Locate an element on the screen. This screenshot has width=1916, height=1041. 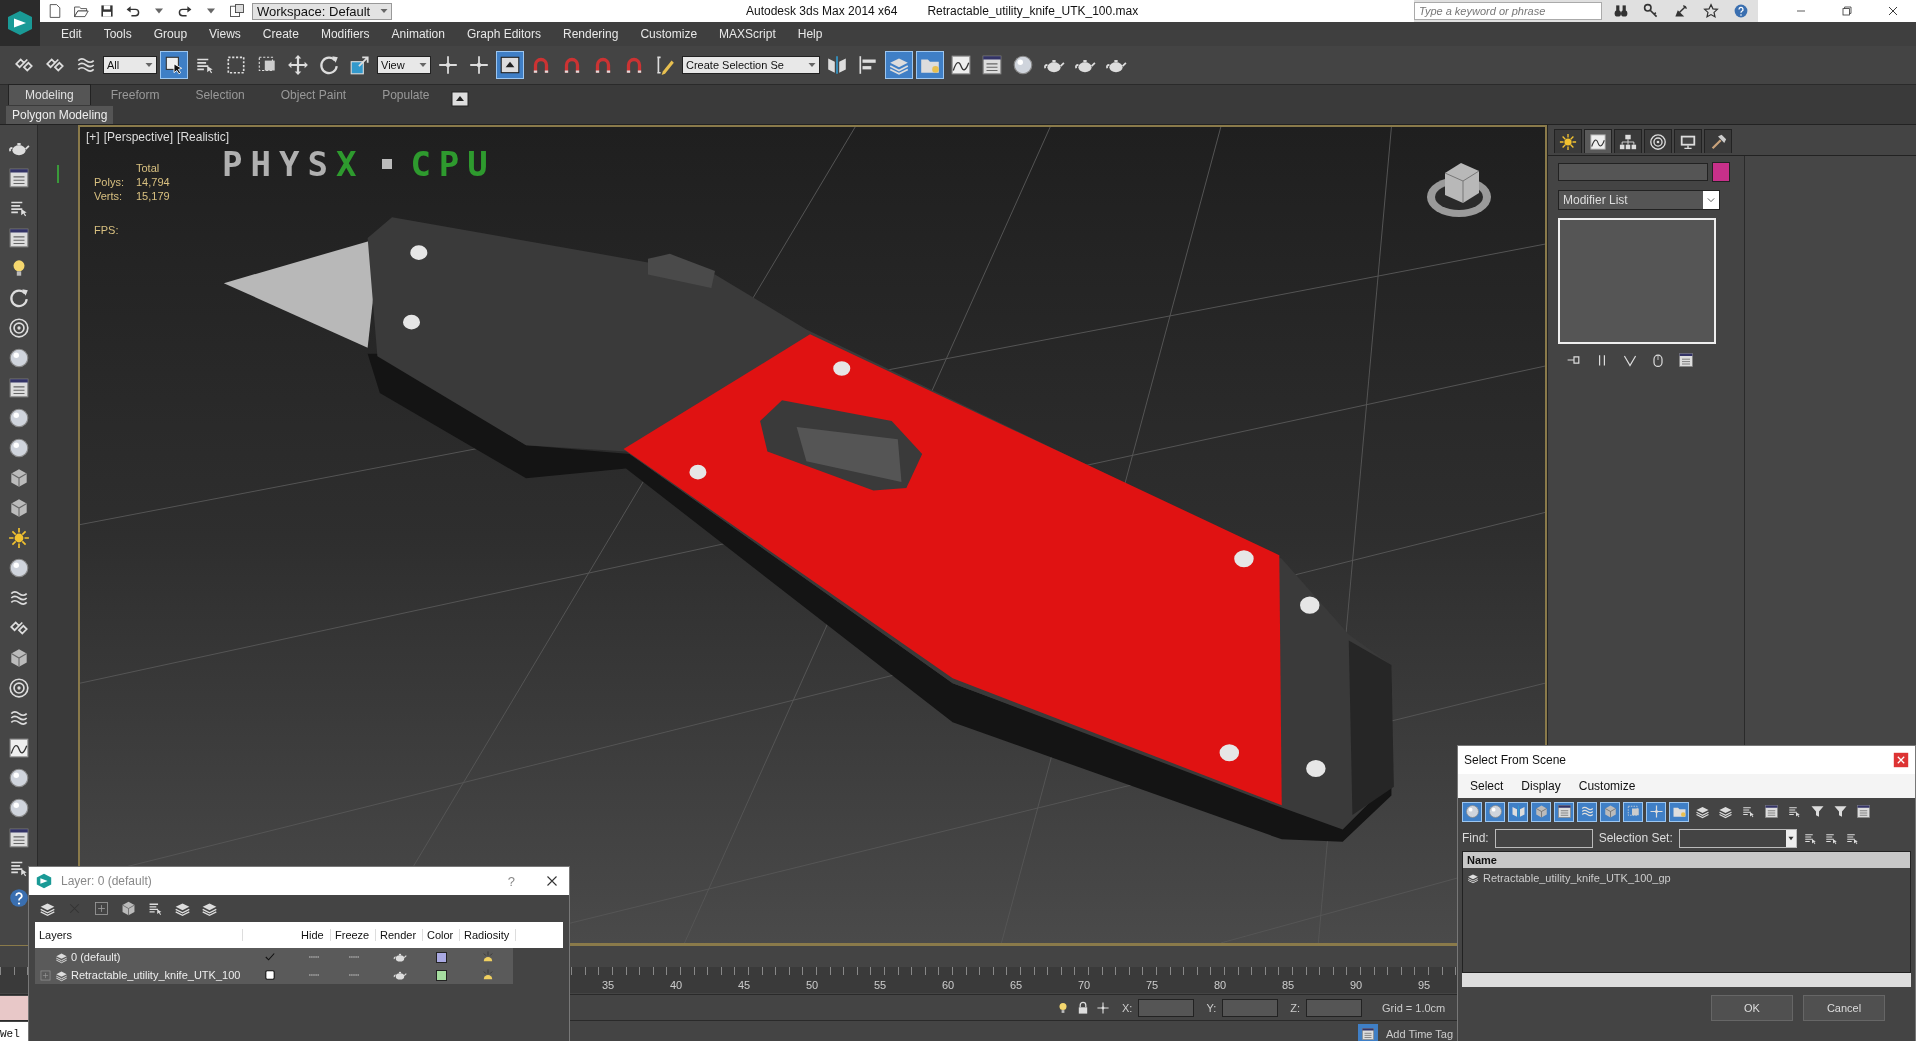
column-header: Radiosity is located at coordinates (488, 935).